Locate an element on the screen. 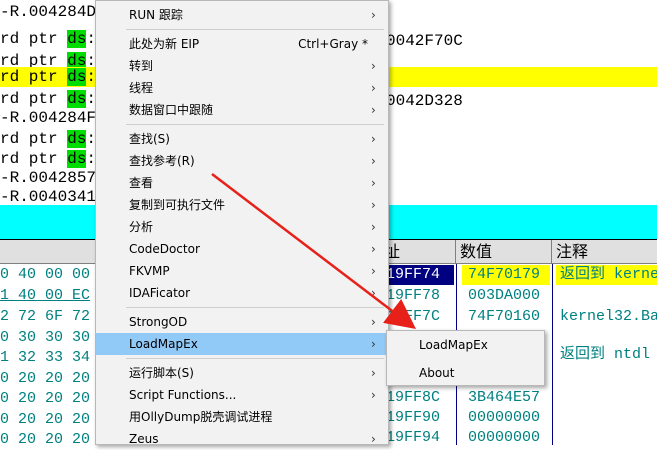 The height and width of the screenshot is (450, 657). menu-item-new-eip: 此处为新 EIP Ctrl+Gray * is located at coordinates (242, 44).